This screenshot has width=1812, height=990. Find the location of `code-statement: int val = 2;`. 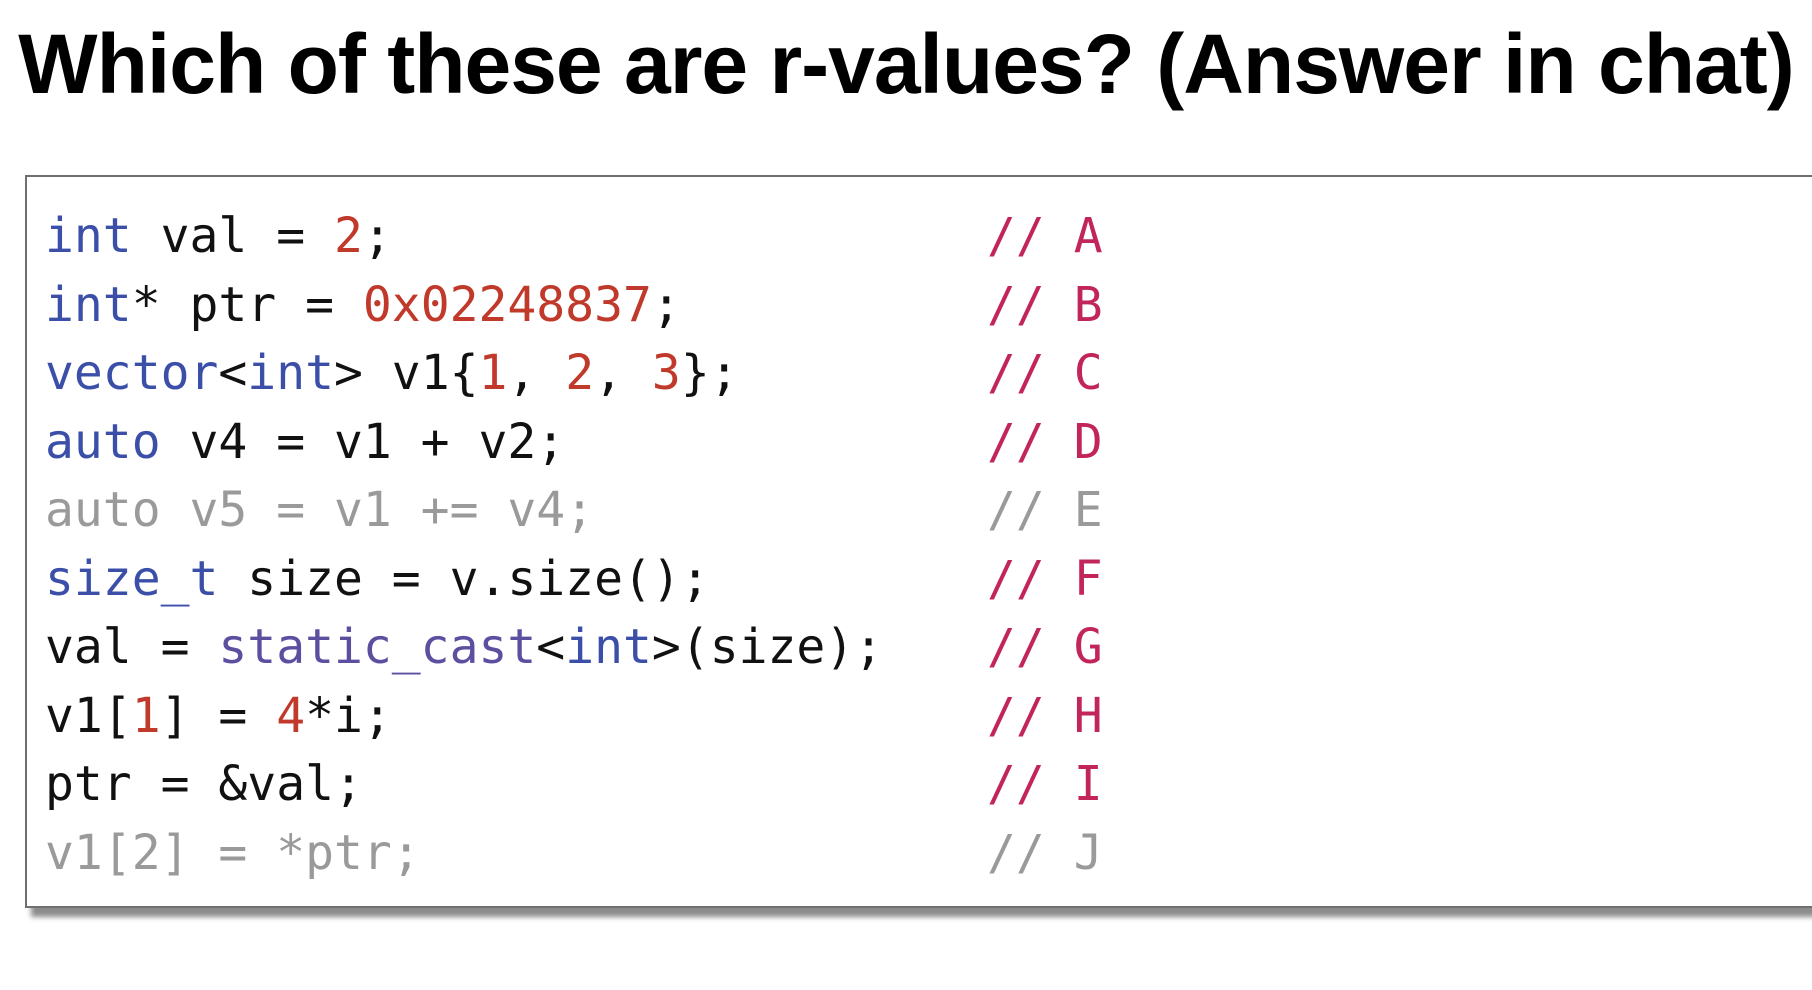

code-statement: int val = 2; is located at coordinates (218, 236).